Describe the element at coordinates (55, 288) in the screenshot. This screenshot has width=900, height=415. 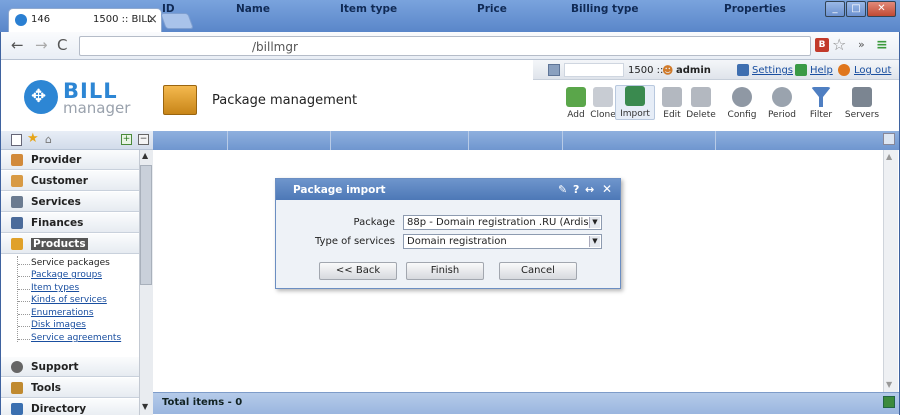
I see `sidebar-link-item-types: Item types` at that location.